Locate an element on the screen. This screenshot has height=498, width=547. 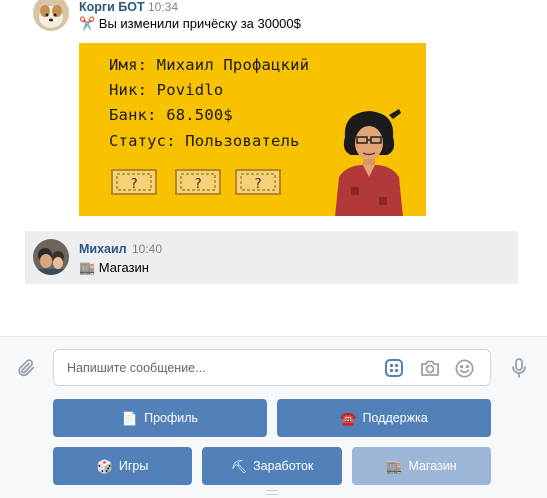
profile-button: 📄 Профиль is located at coordinates (160, 418).